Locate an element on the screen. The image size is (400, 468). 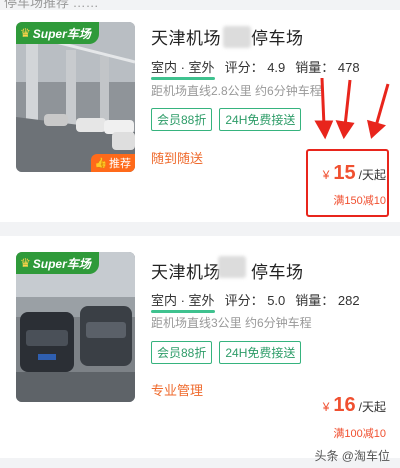
outdoor-lot-image is located at coordinates (75, 327).